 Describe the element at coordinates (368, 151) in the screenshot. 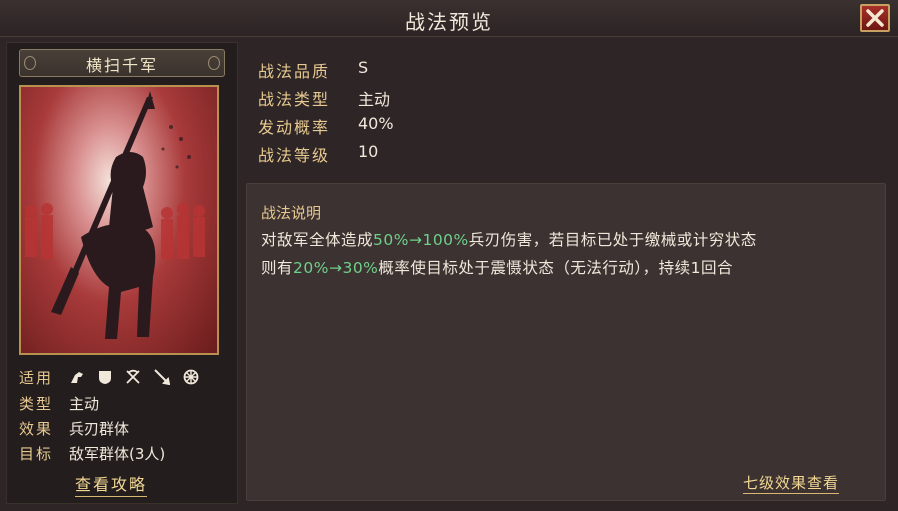

I see `level-value: 10` at that location.